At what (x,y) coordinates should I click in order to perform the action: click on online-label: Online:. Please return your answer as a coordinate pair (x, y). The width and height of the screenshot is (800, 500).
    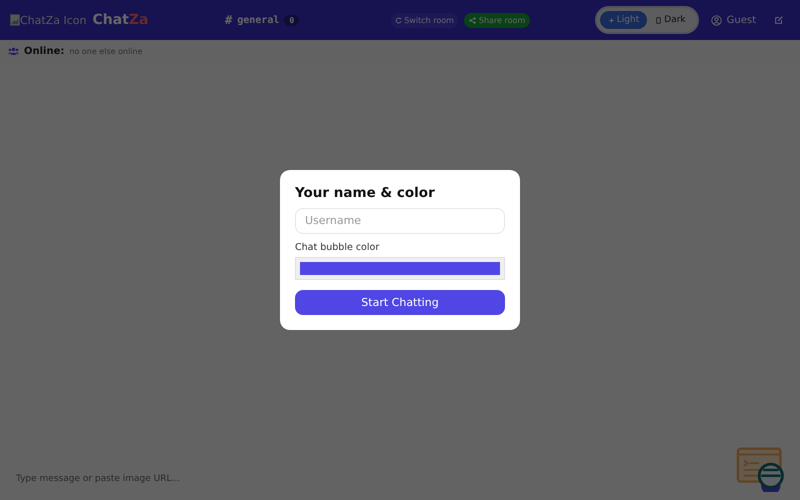
    Looking at the image, I should click on (44, 51).